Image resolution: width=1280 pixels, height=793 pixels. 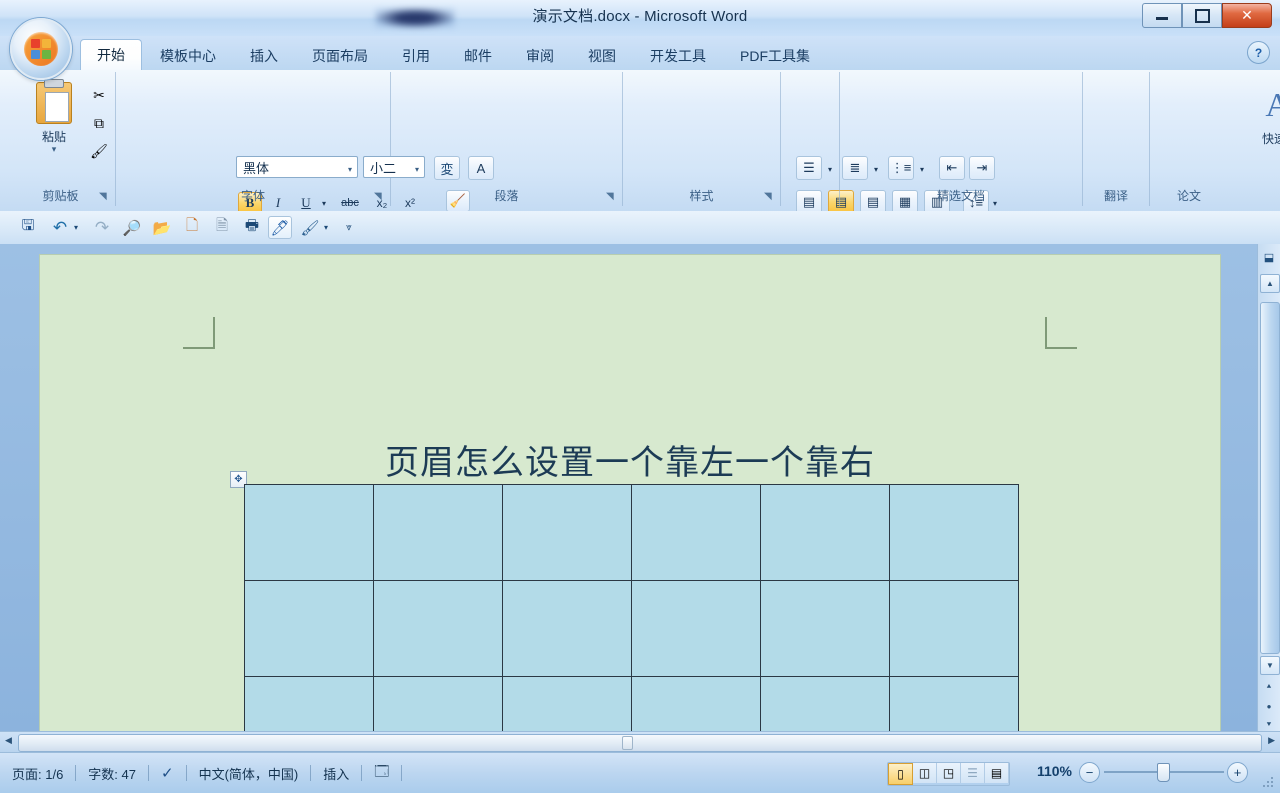 I want to click on font-group-label: 字体, so click(x=252, y=196).